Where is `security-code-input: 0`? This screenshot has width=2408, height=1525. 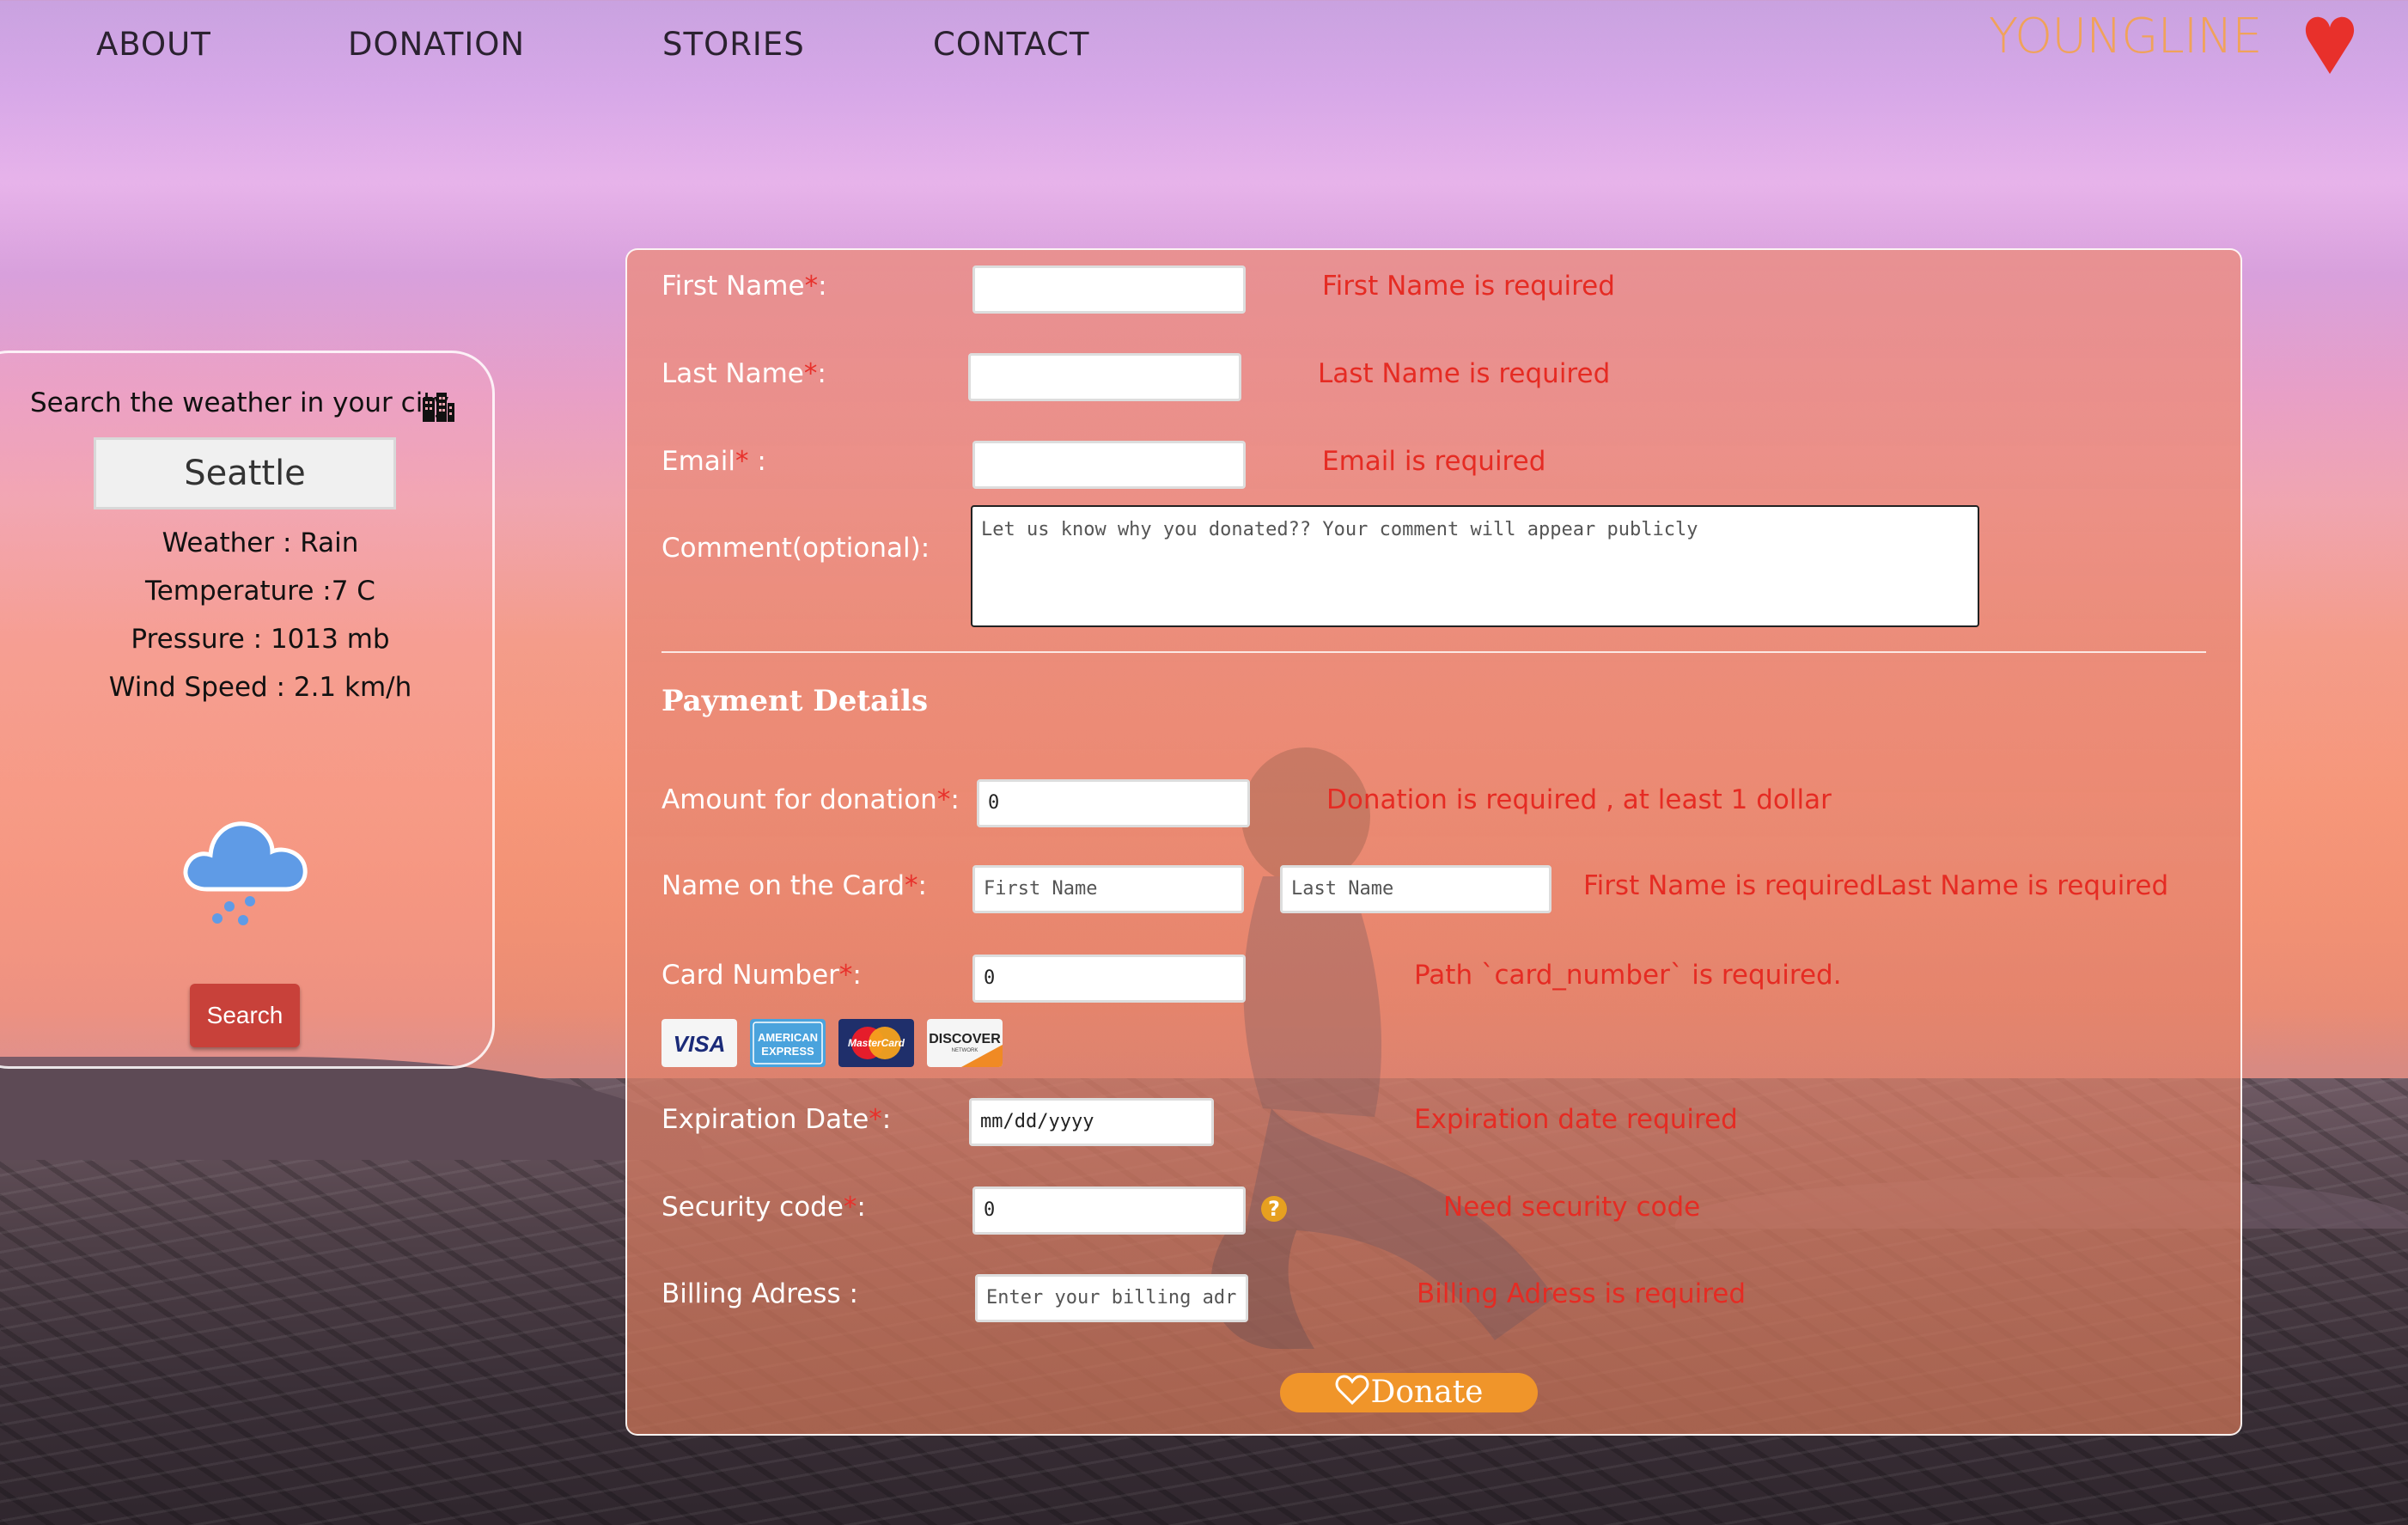
security-code-input: 0 is located at coordinates (1109, 1210).